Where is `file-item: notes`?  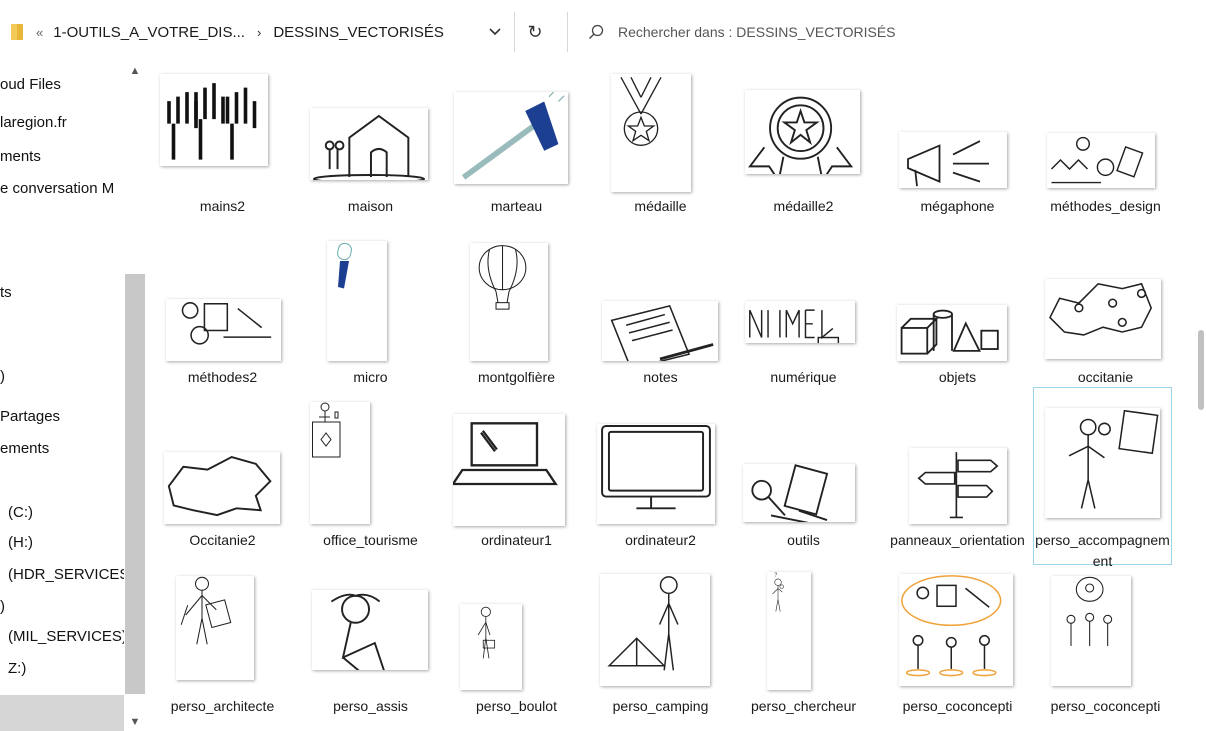 file-item: notes is located at coordinates (660, 324).